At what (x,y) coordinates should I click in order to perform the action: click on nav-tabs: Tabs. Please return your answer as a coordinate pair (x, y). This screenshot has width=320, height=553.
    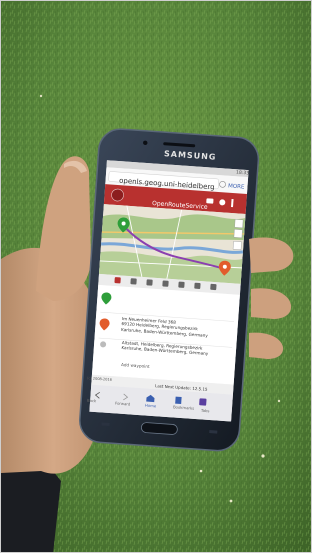
    Looking at the image, I should click on (205, 411).